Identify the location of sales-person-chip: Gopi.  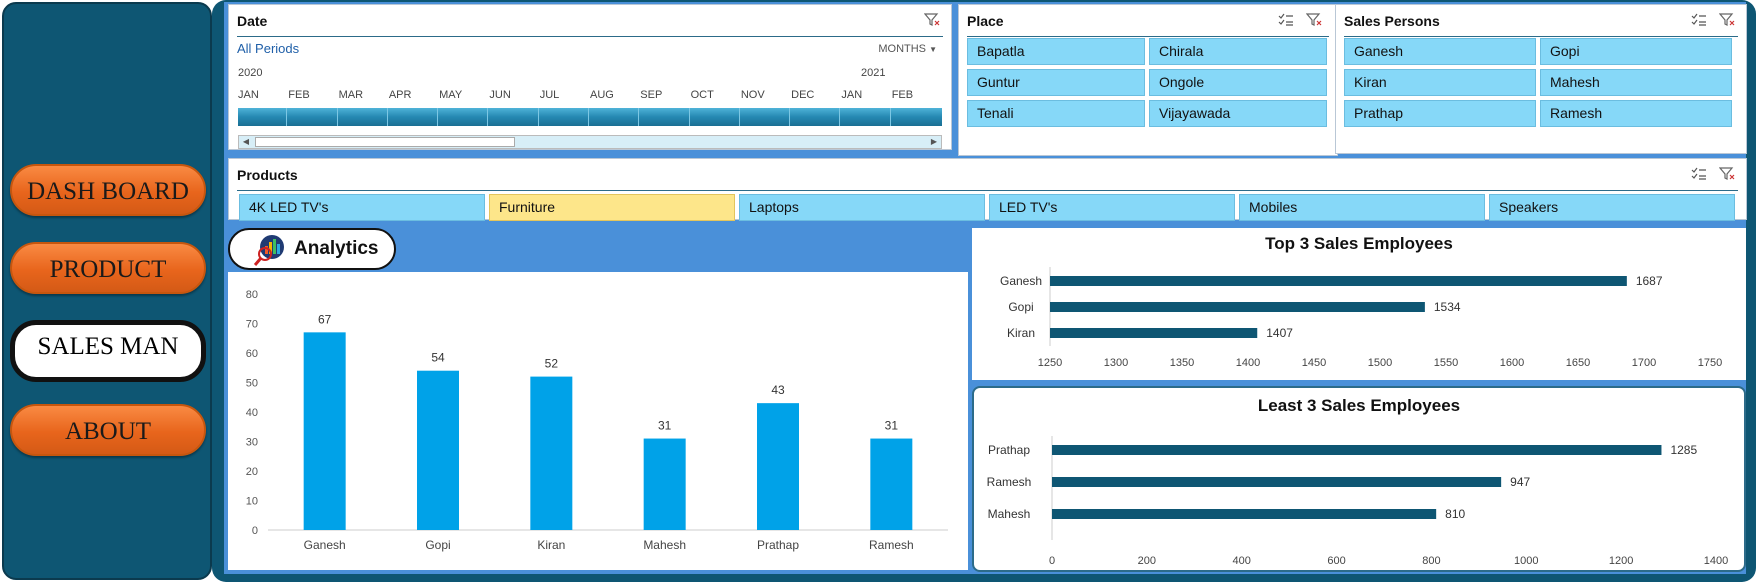
(1636, 51).